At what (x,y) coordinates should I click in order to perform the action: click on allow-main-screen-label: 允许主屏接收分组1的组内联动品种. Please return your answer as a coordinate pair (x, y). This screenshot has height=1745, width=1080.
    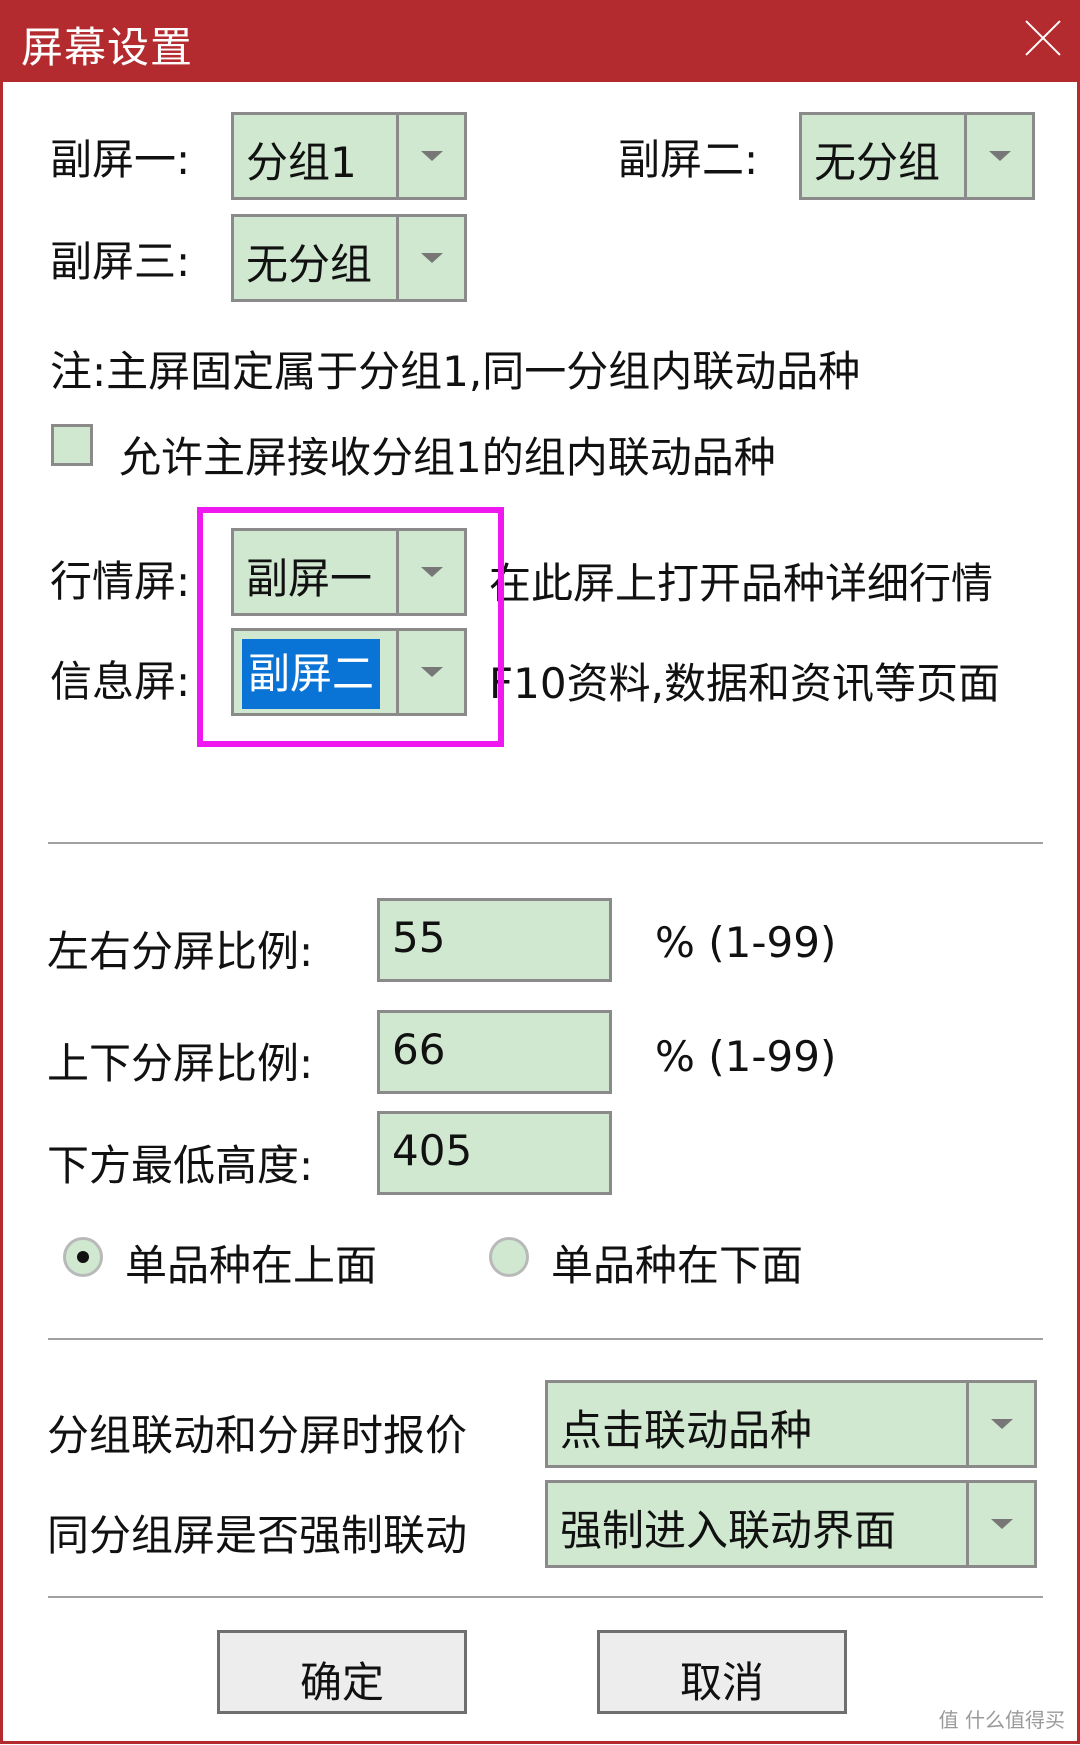
    Looking at the image, I should click on (447, 457).